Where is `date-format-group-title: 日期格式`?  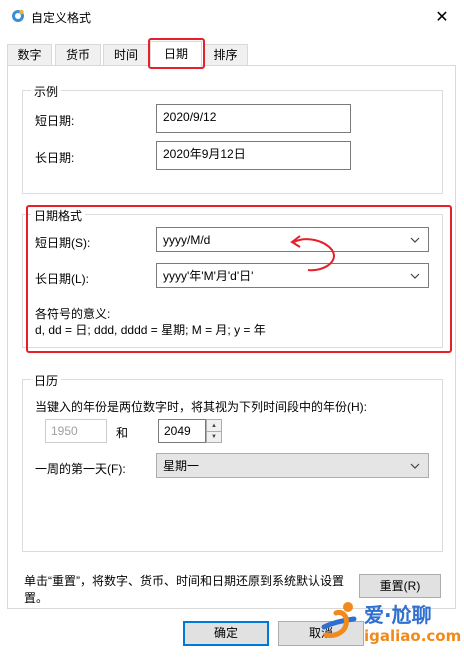
date-format-group-title: 日期格式 is located at coordinates (58, 215).